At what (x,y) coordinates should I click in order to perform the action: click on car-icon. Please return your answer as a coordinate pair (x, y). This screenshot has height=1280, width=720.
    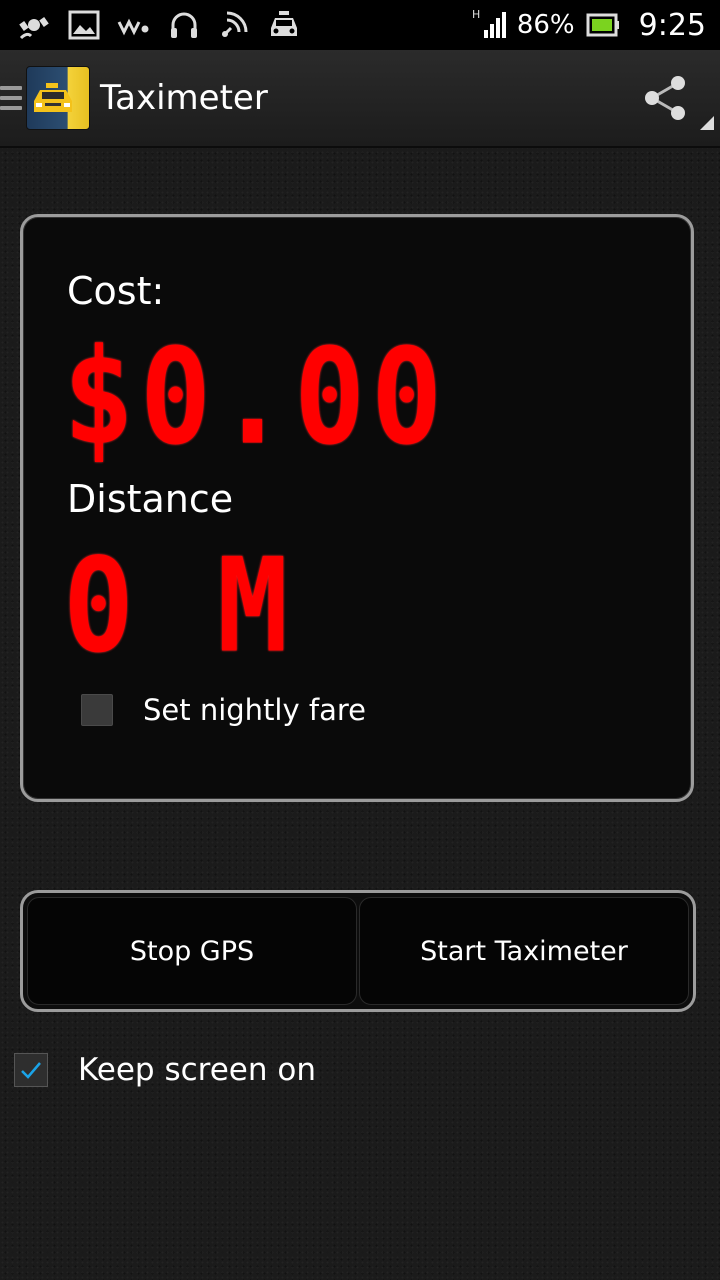
    Looking at the image, I should click on (284, 25).